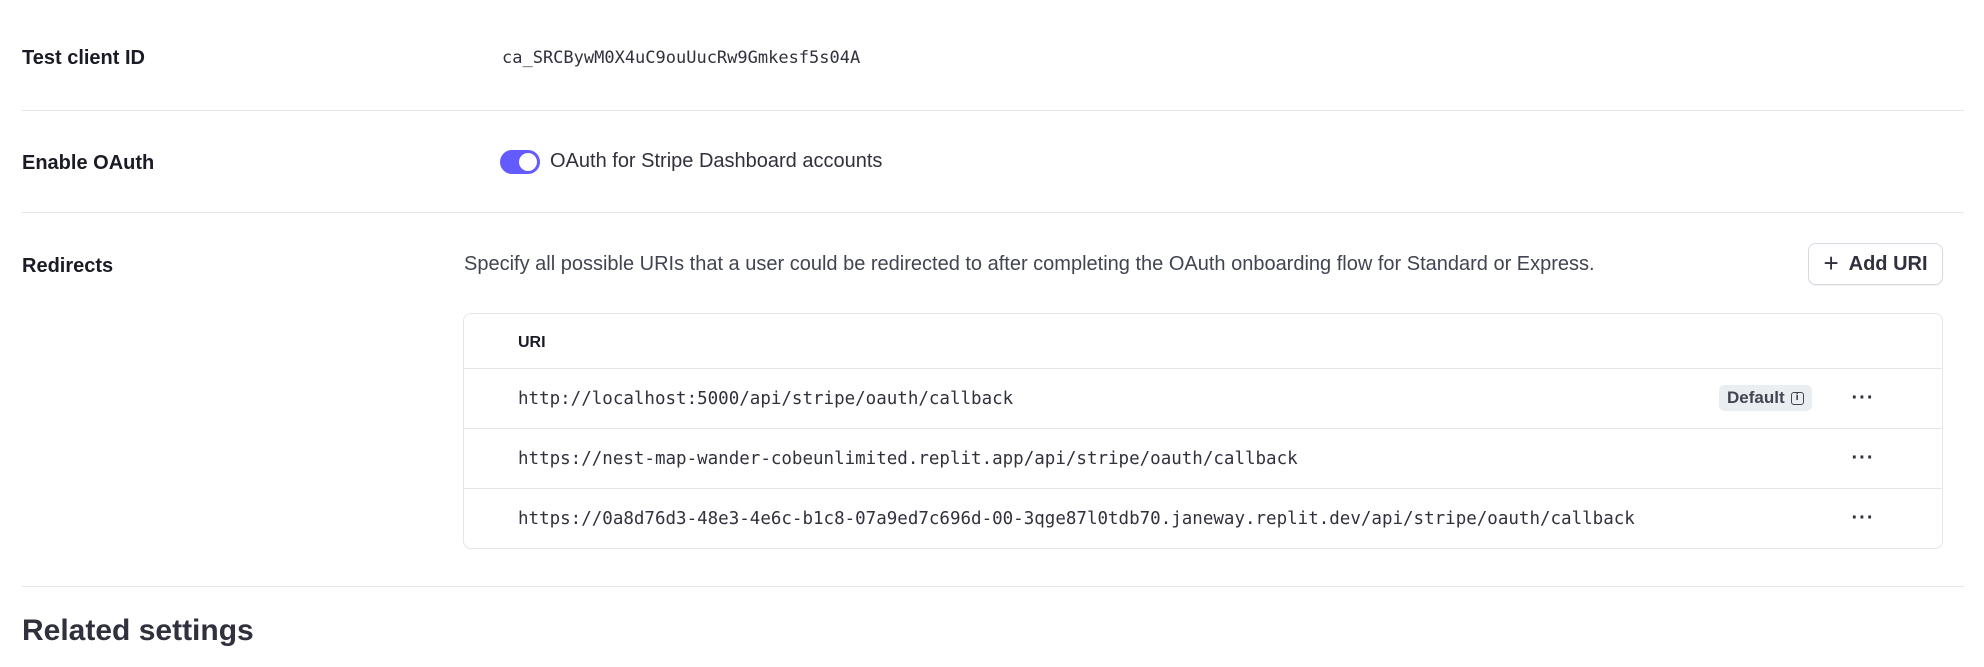 The width and height of the screenshot is (1984, 667). I want to click on plus-icon: +, so click(1831, 263).